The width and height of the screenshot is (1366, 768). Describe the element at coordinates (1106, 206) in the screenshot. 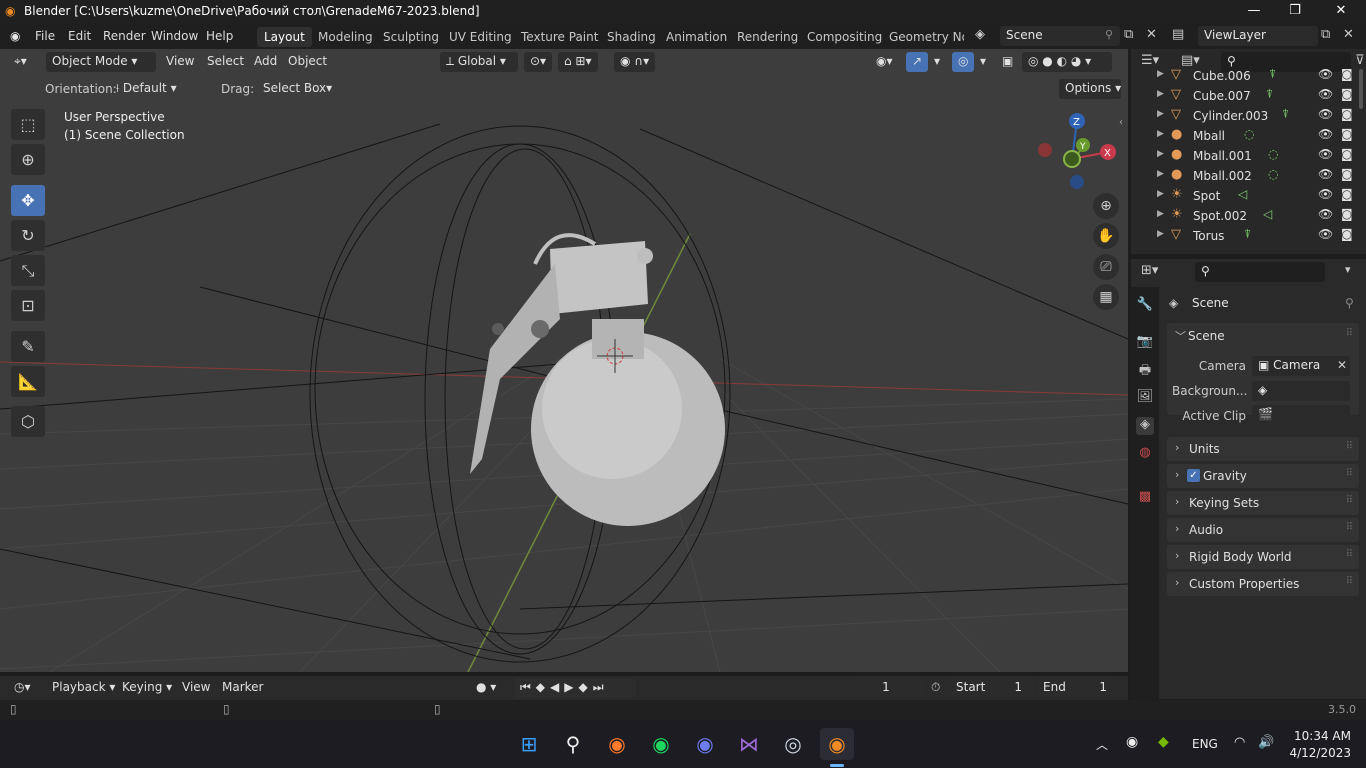

I see `zoom-icon: ⊕` at that location.